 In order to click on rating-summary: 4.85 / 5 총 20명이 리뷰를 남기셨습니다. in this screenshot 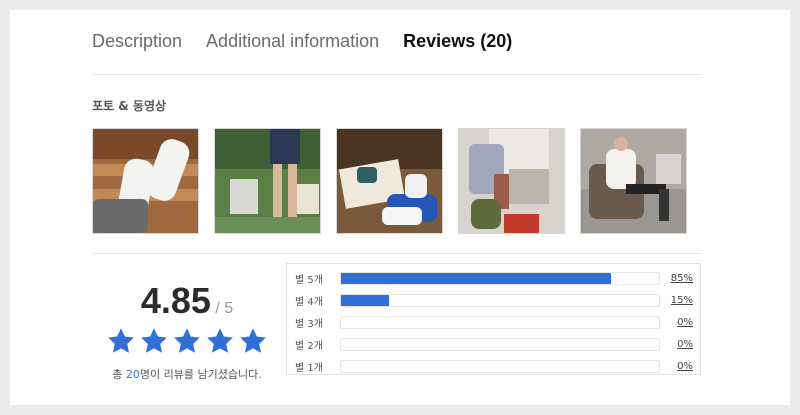, I will do `click(187, 332)`.